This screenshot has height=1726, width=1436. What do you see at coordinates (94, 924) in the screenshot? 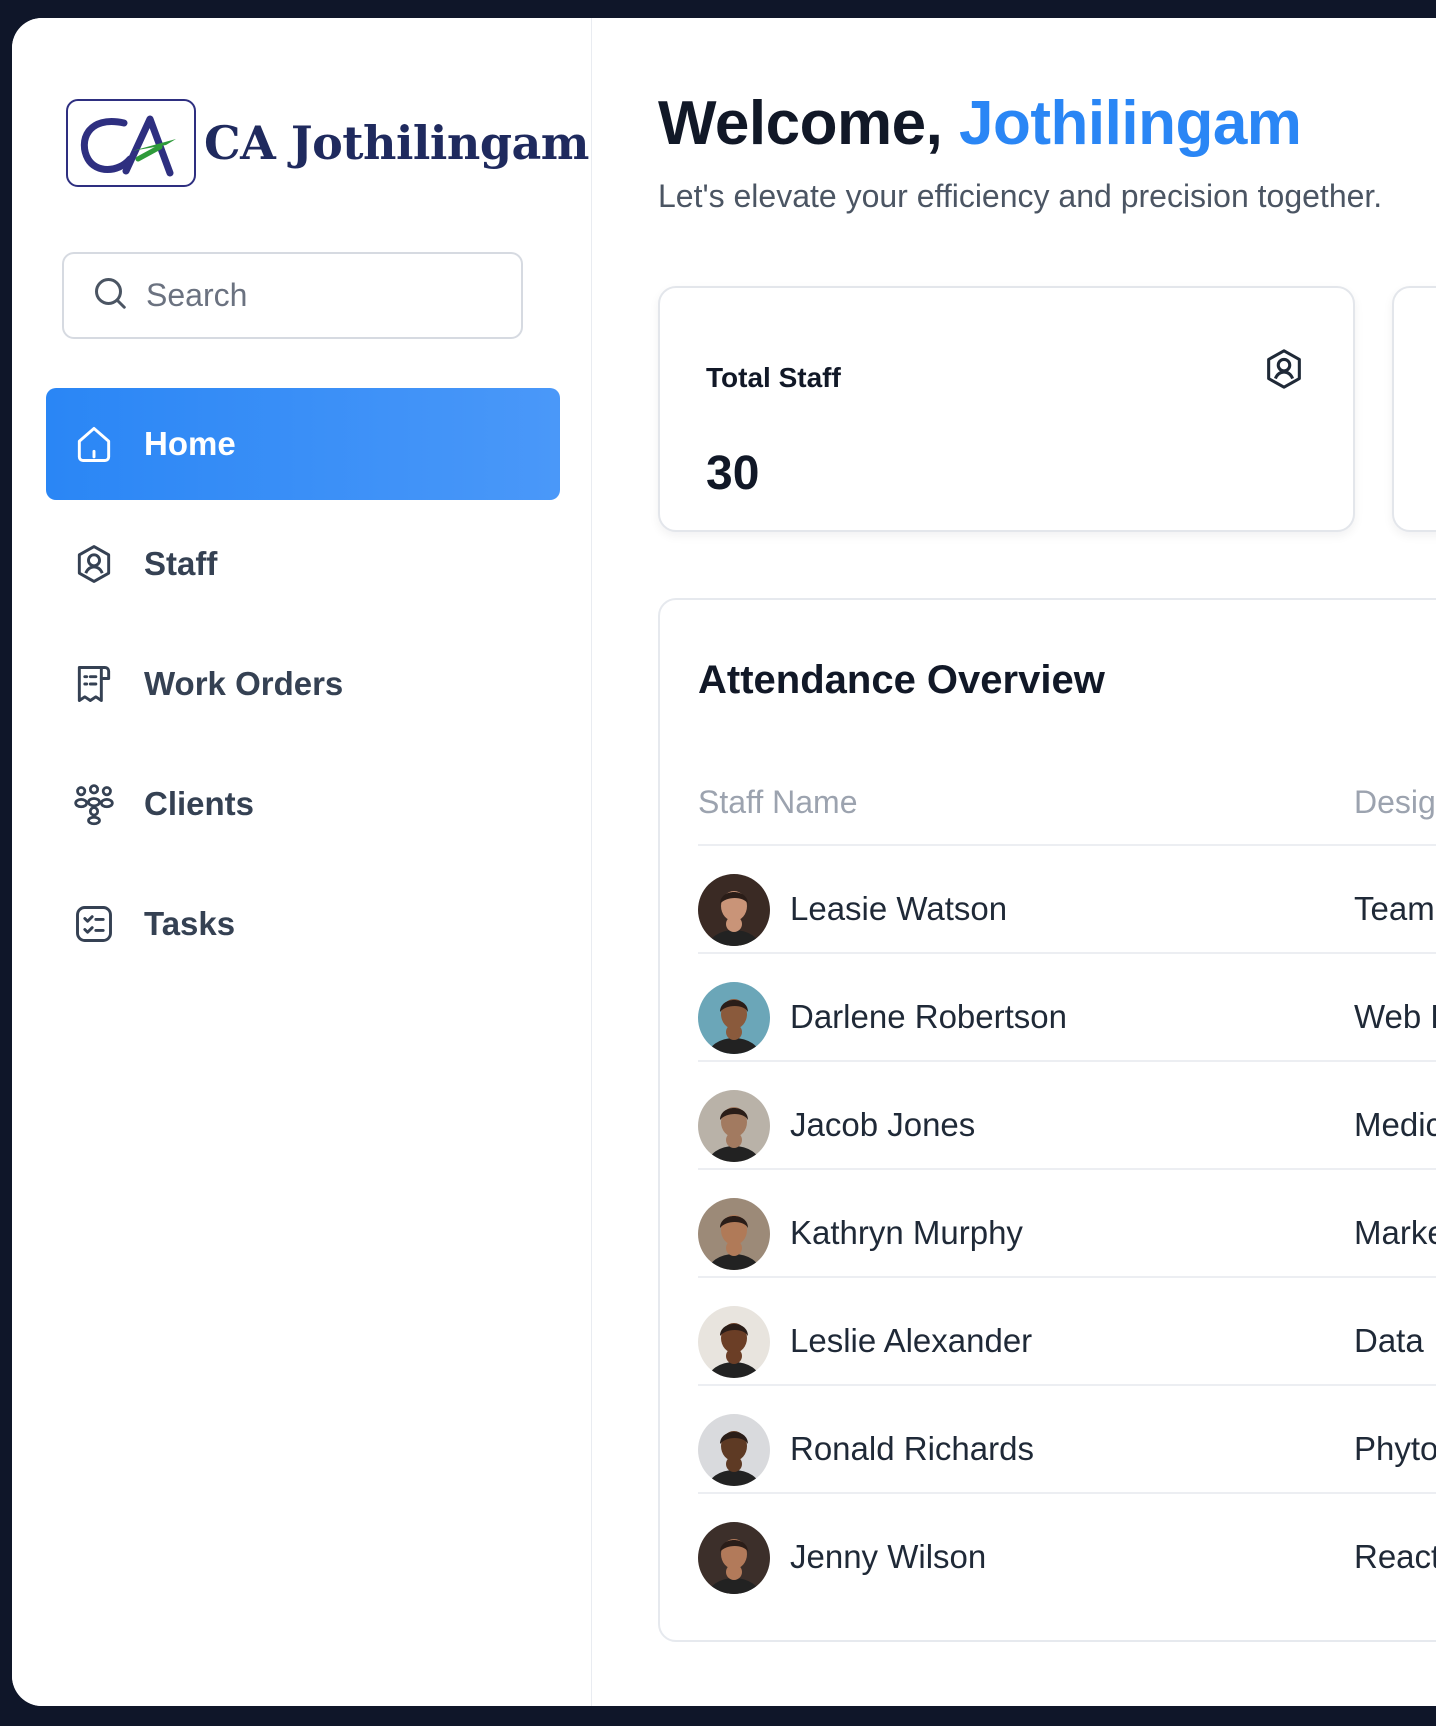
I see `checklist-icon` at bounding box center [94, 924].